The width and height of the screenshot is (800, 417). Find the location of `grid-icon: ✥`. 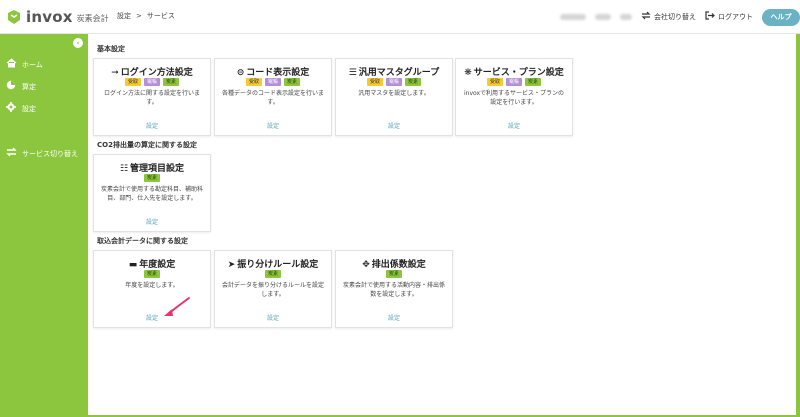

grid-icon: ✥ is located at coordinates (366, 265).